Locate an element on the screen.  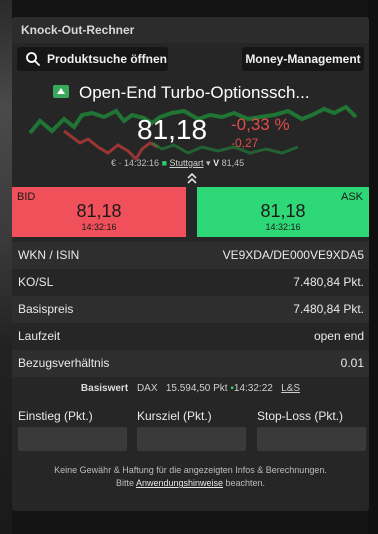
background-left is located at coordinates (6, 267).